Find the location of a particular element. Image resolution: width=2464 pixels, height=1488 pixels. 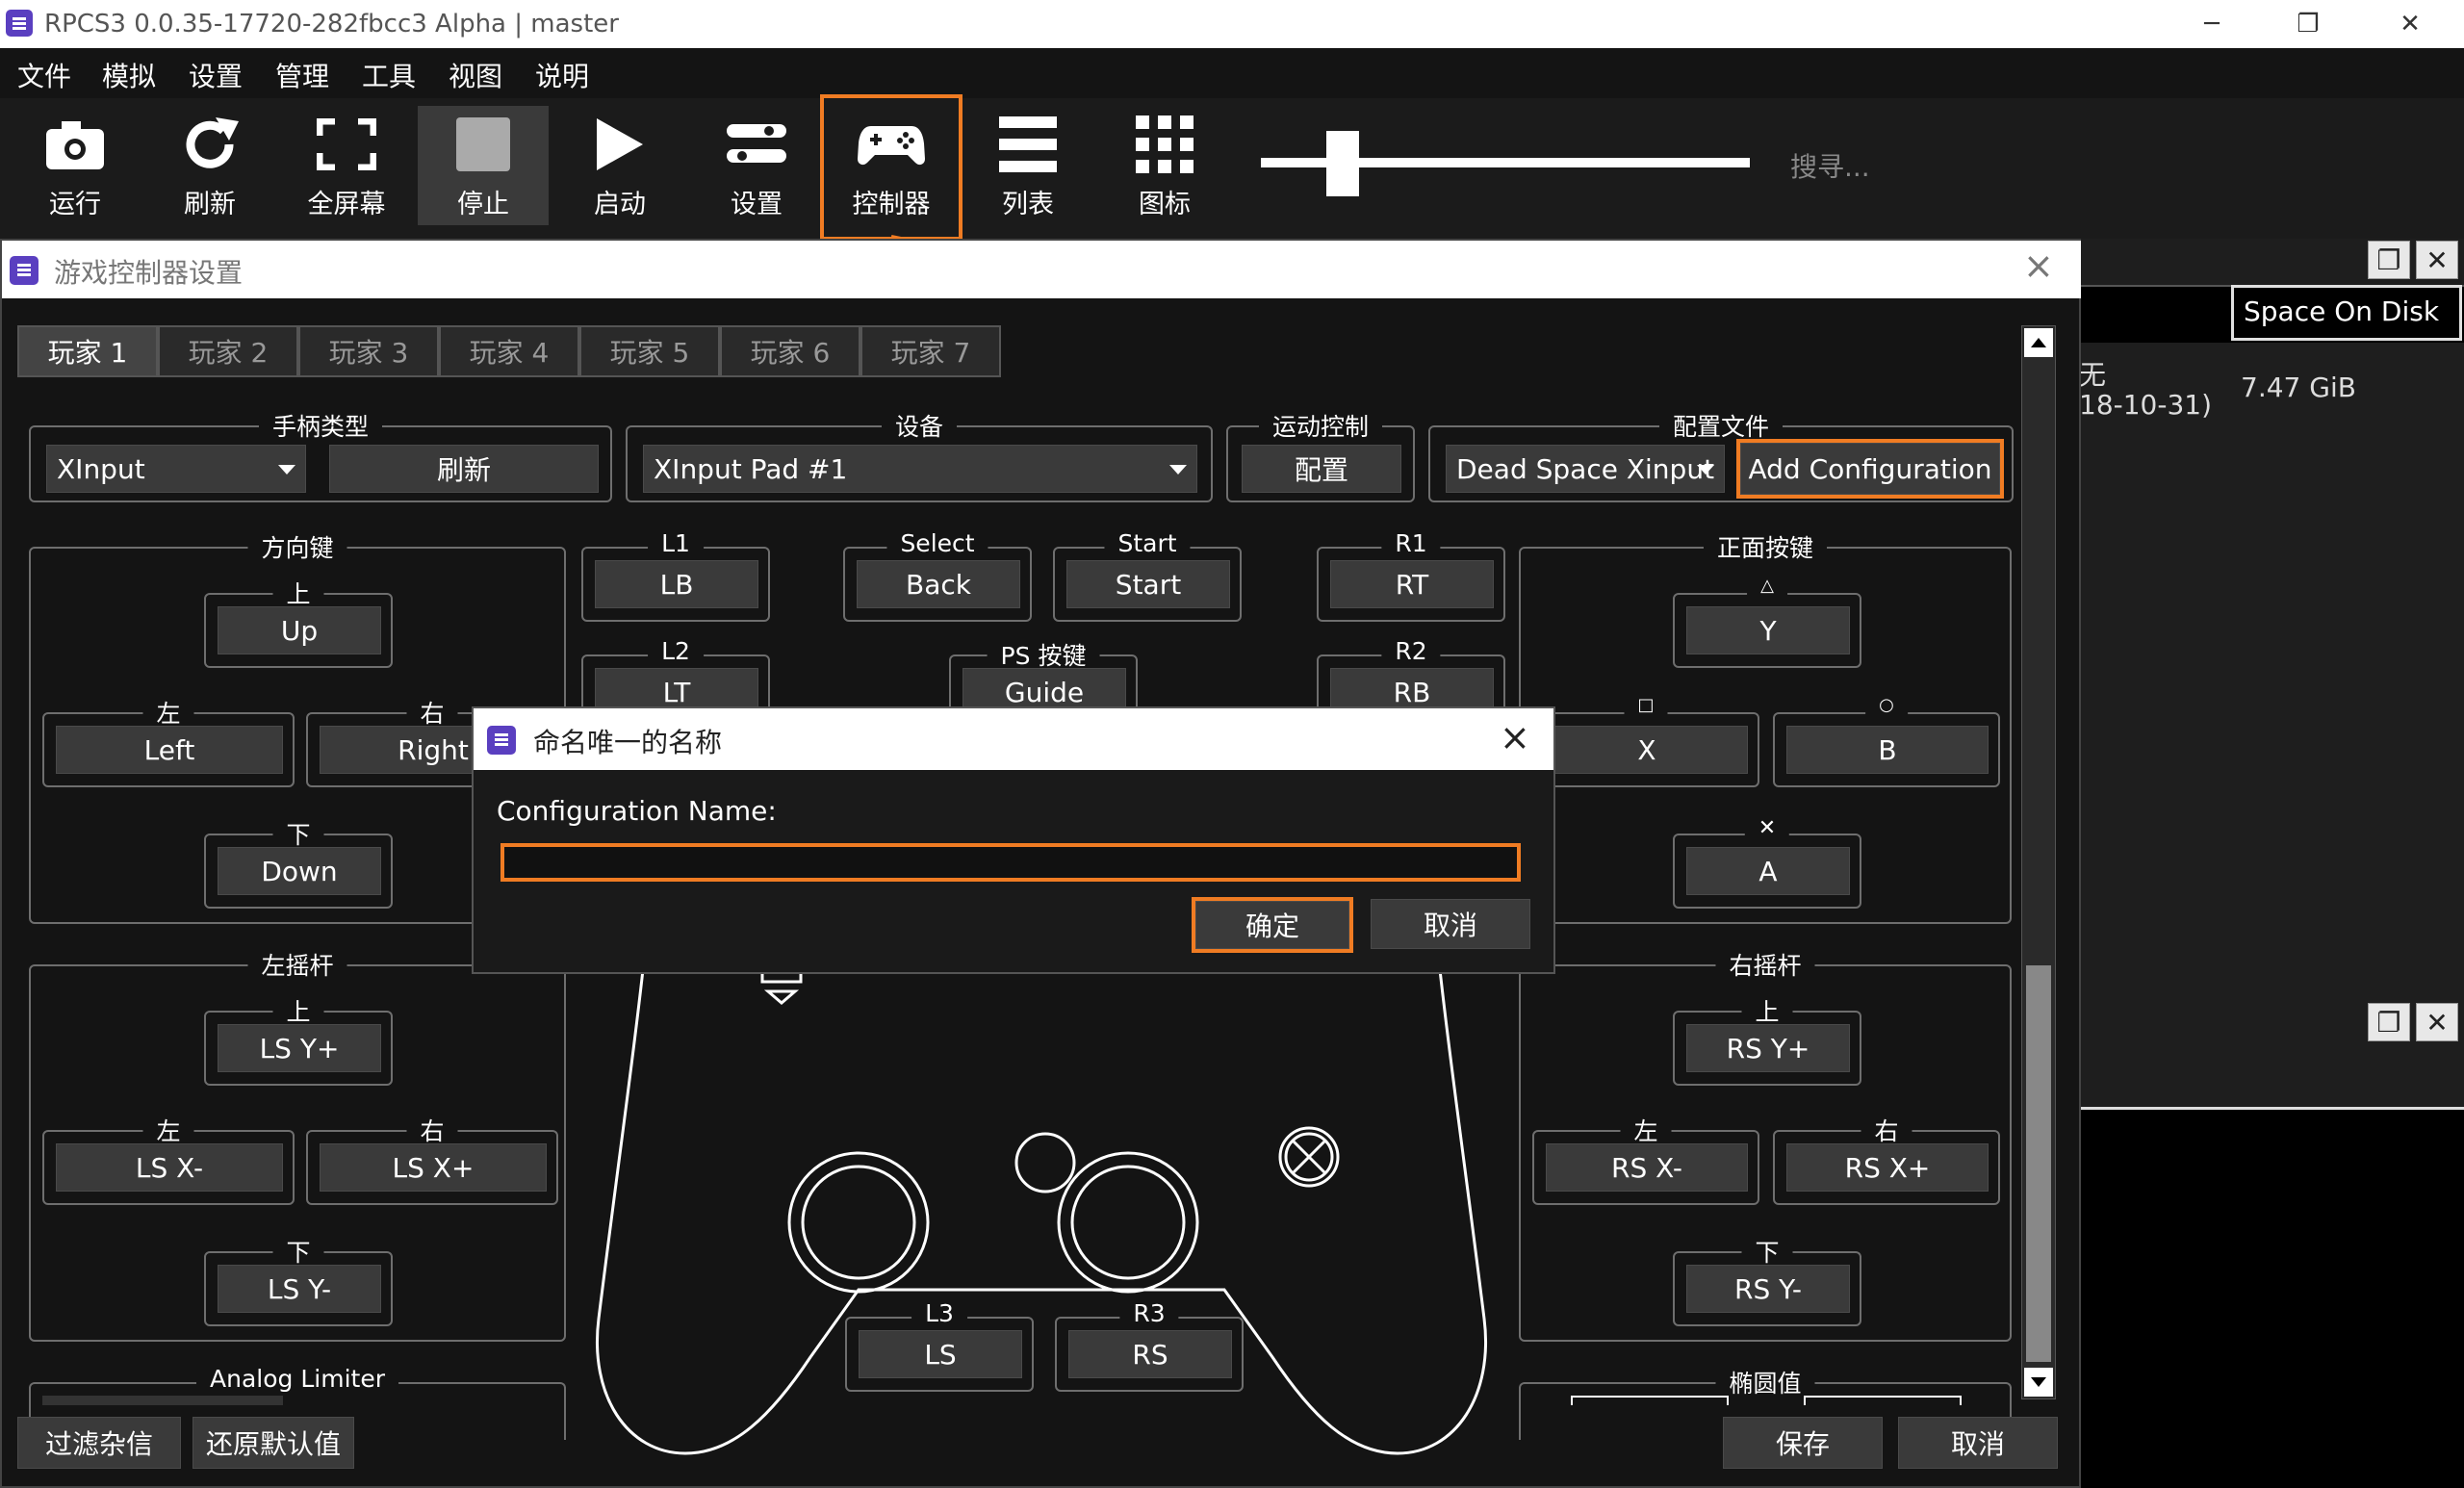

cancel-button: 取消 is located at coordinates (1978, 1443).